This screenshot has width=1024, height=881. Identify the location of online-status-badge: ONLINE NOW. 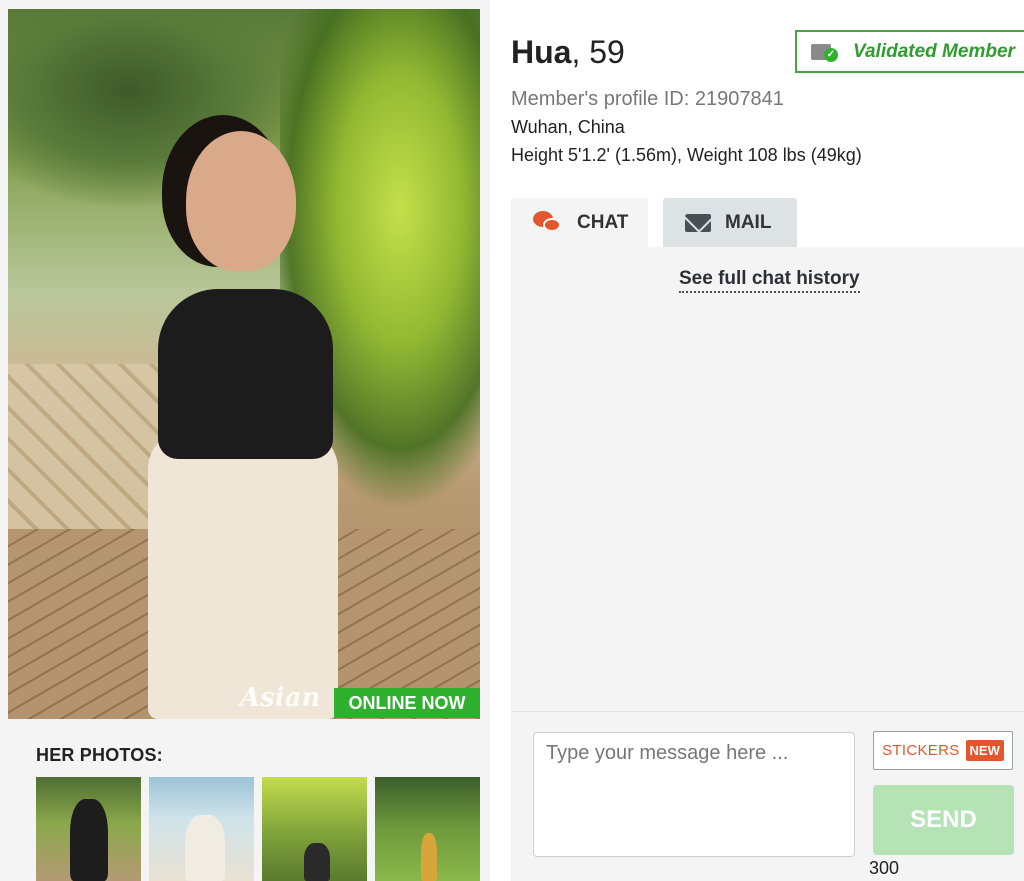
(407, 703).